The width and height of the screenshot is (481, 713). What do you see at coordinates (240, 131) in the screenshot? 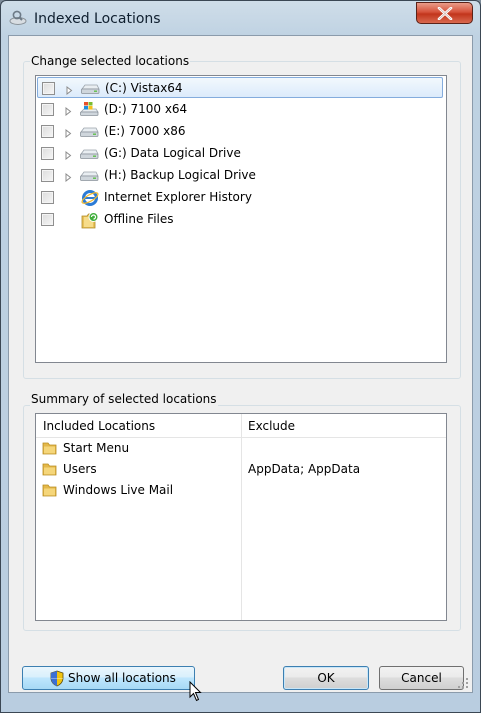
I see `tree-row: (E:) 7000 x86` at bounding box center [240, 131].